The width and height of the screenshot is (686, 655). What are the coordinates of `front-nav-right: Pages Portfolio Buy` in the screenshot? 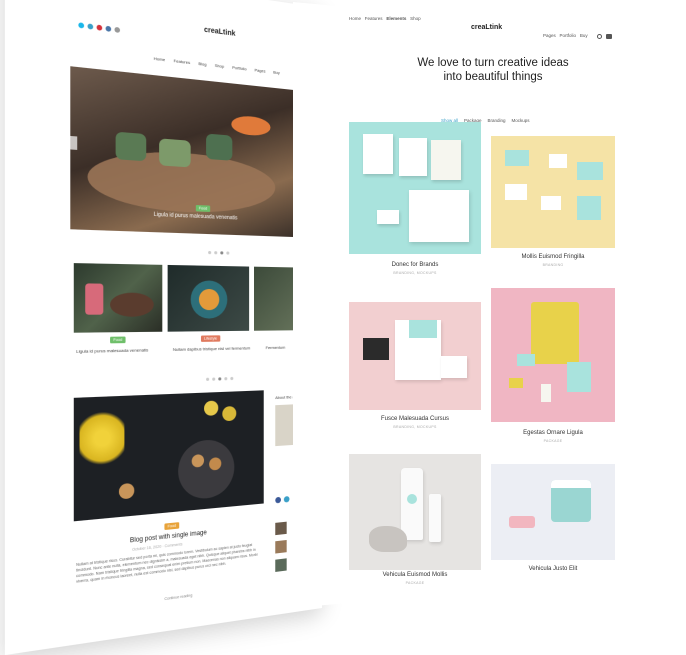 It's located at (565, 35).